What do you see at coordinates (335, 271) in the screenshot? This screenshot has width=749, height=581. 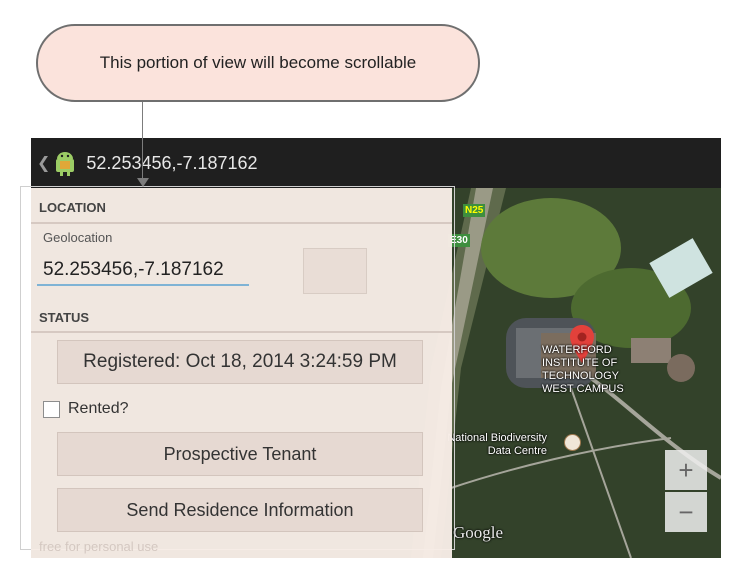 I see `map-button` at bounding box center [335, 271].